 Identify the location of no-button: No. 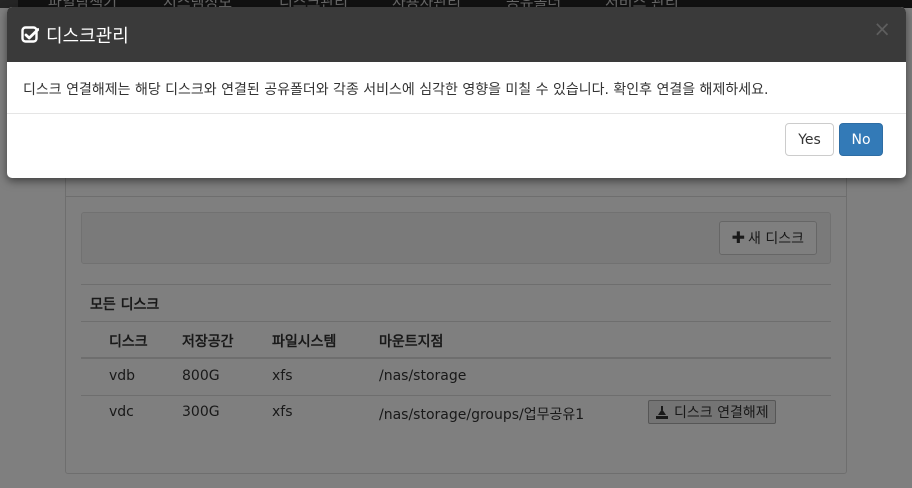
(861, 139).